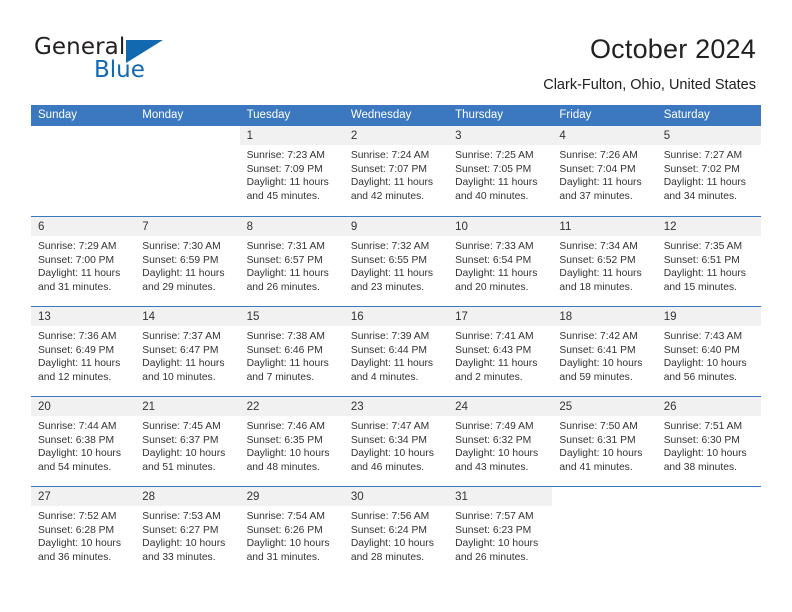 The height and width of the screenshot is (612, 792). I want to click on logo-text-blue: Blue, so click(119, 70).